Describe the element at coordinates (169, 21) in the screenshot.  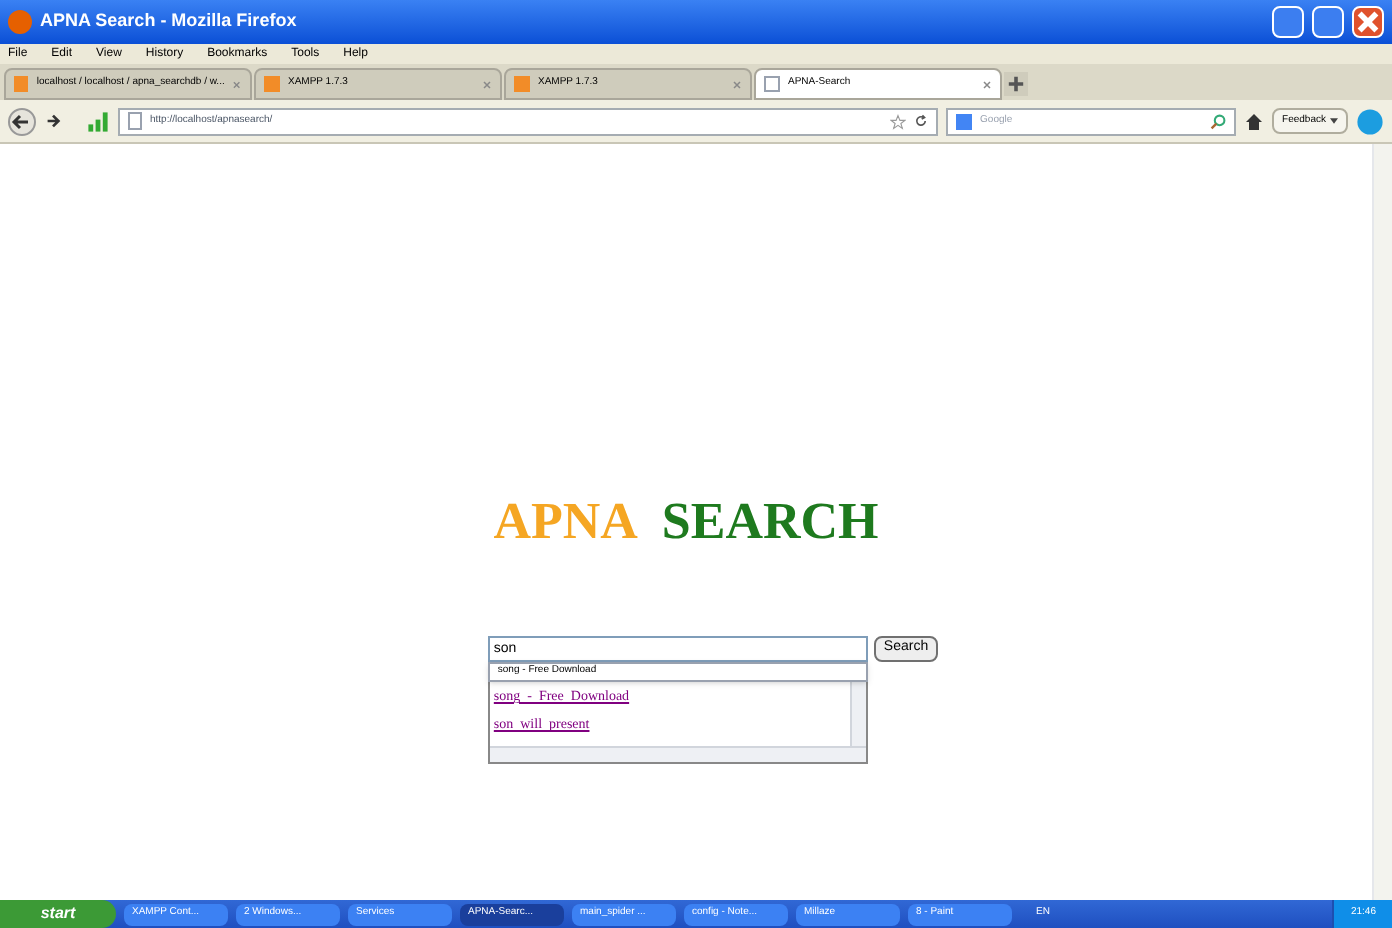
I see `window-title: APNA Search - Mozilla Firefox` at that location.